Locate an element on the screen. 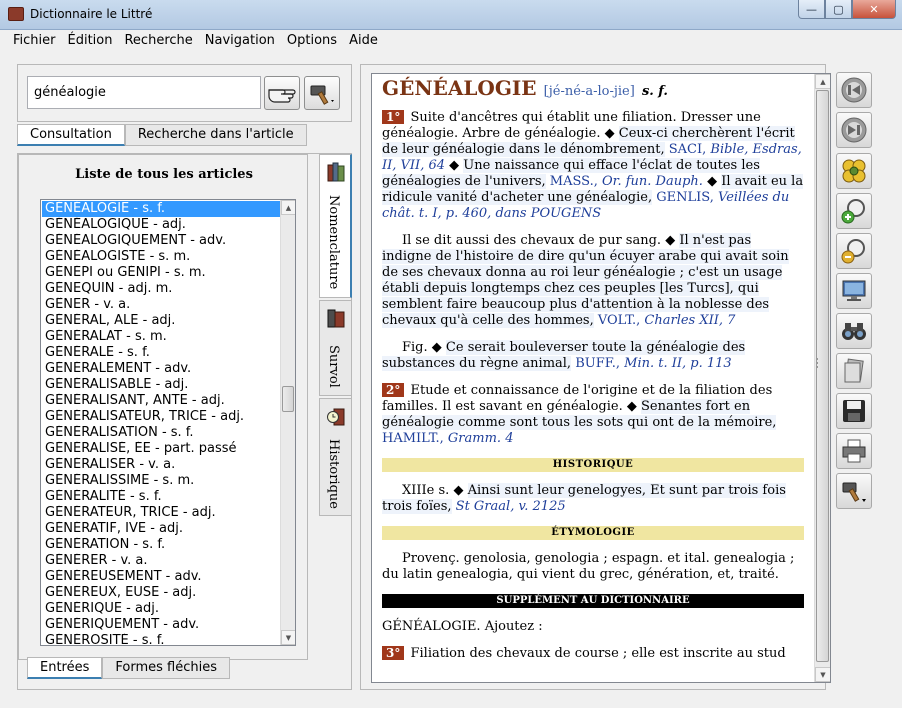 This screenshot has height=708, width=902. list-item: GÉNÉRER - v. a. is located at coordinates (161, 561).